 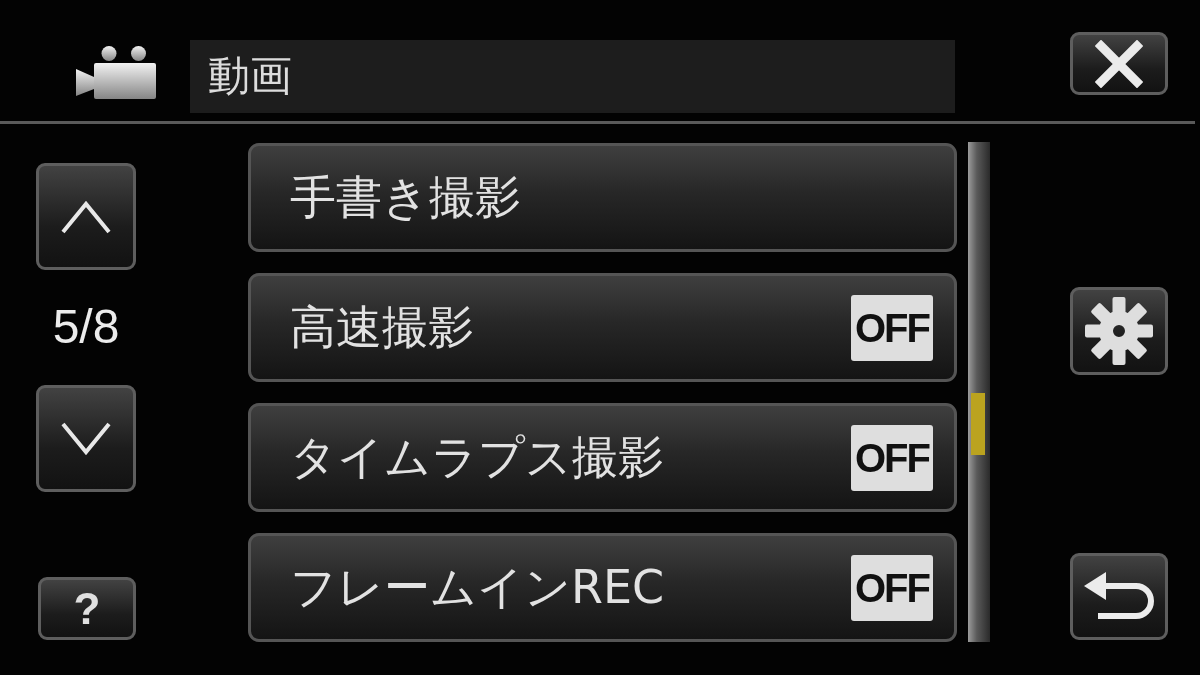 I want to click on settings-icon, so click(x=1119, y=331).